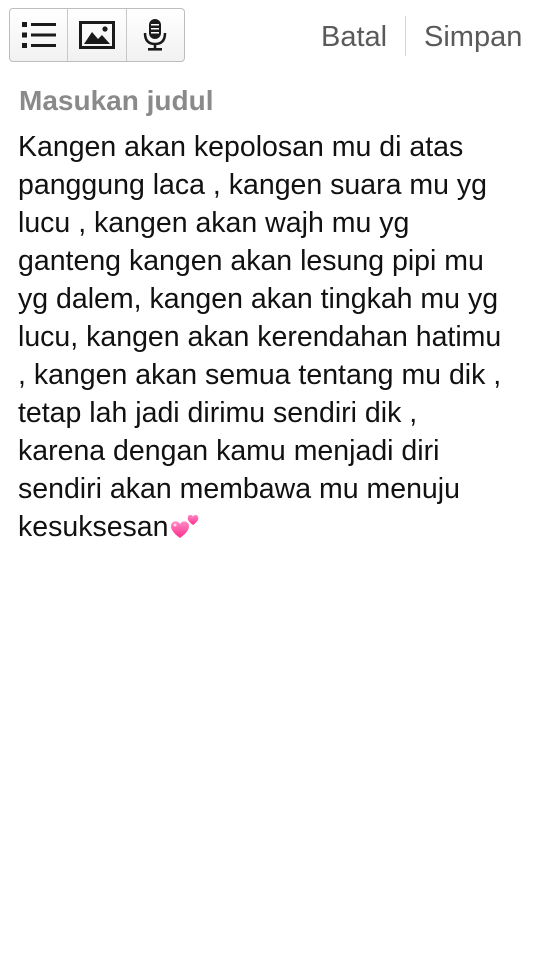 The width and height of the screenshot is (540, 960). What do you see at coordinates (473, 37) in the screenshot?
I see `save-button: Simpan` at bounding box center [473, 37].